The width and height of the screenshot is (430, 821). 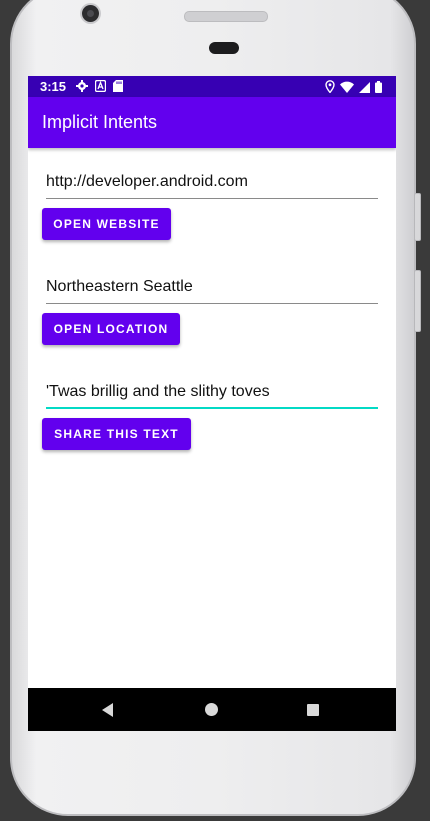 I want to click on earpiece-speaker, so click(x=226, y=16).